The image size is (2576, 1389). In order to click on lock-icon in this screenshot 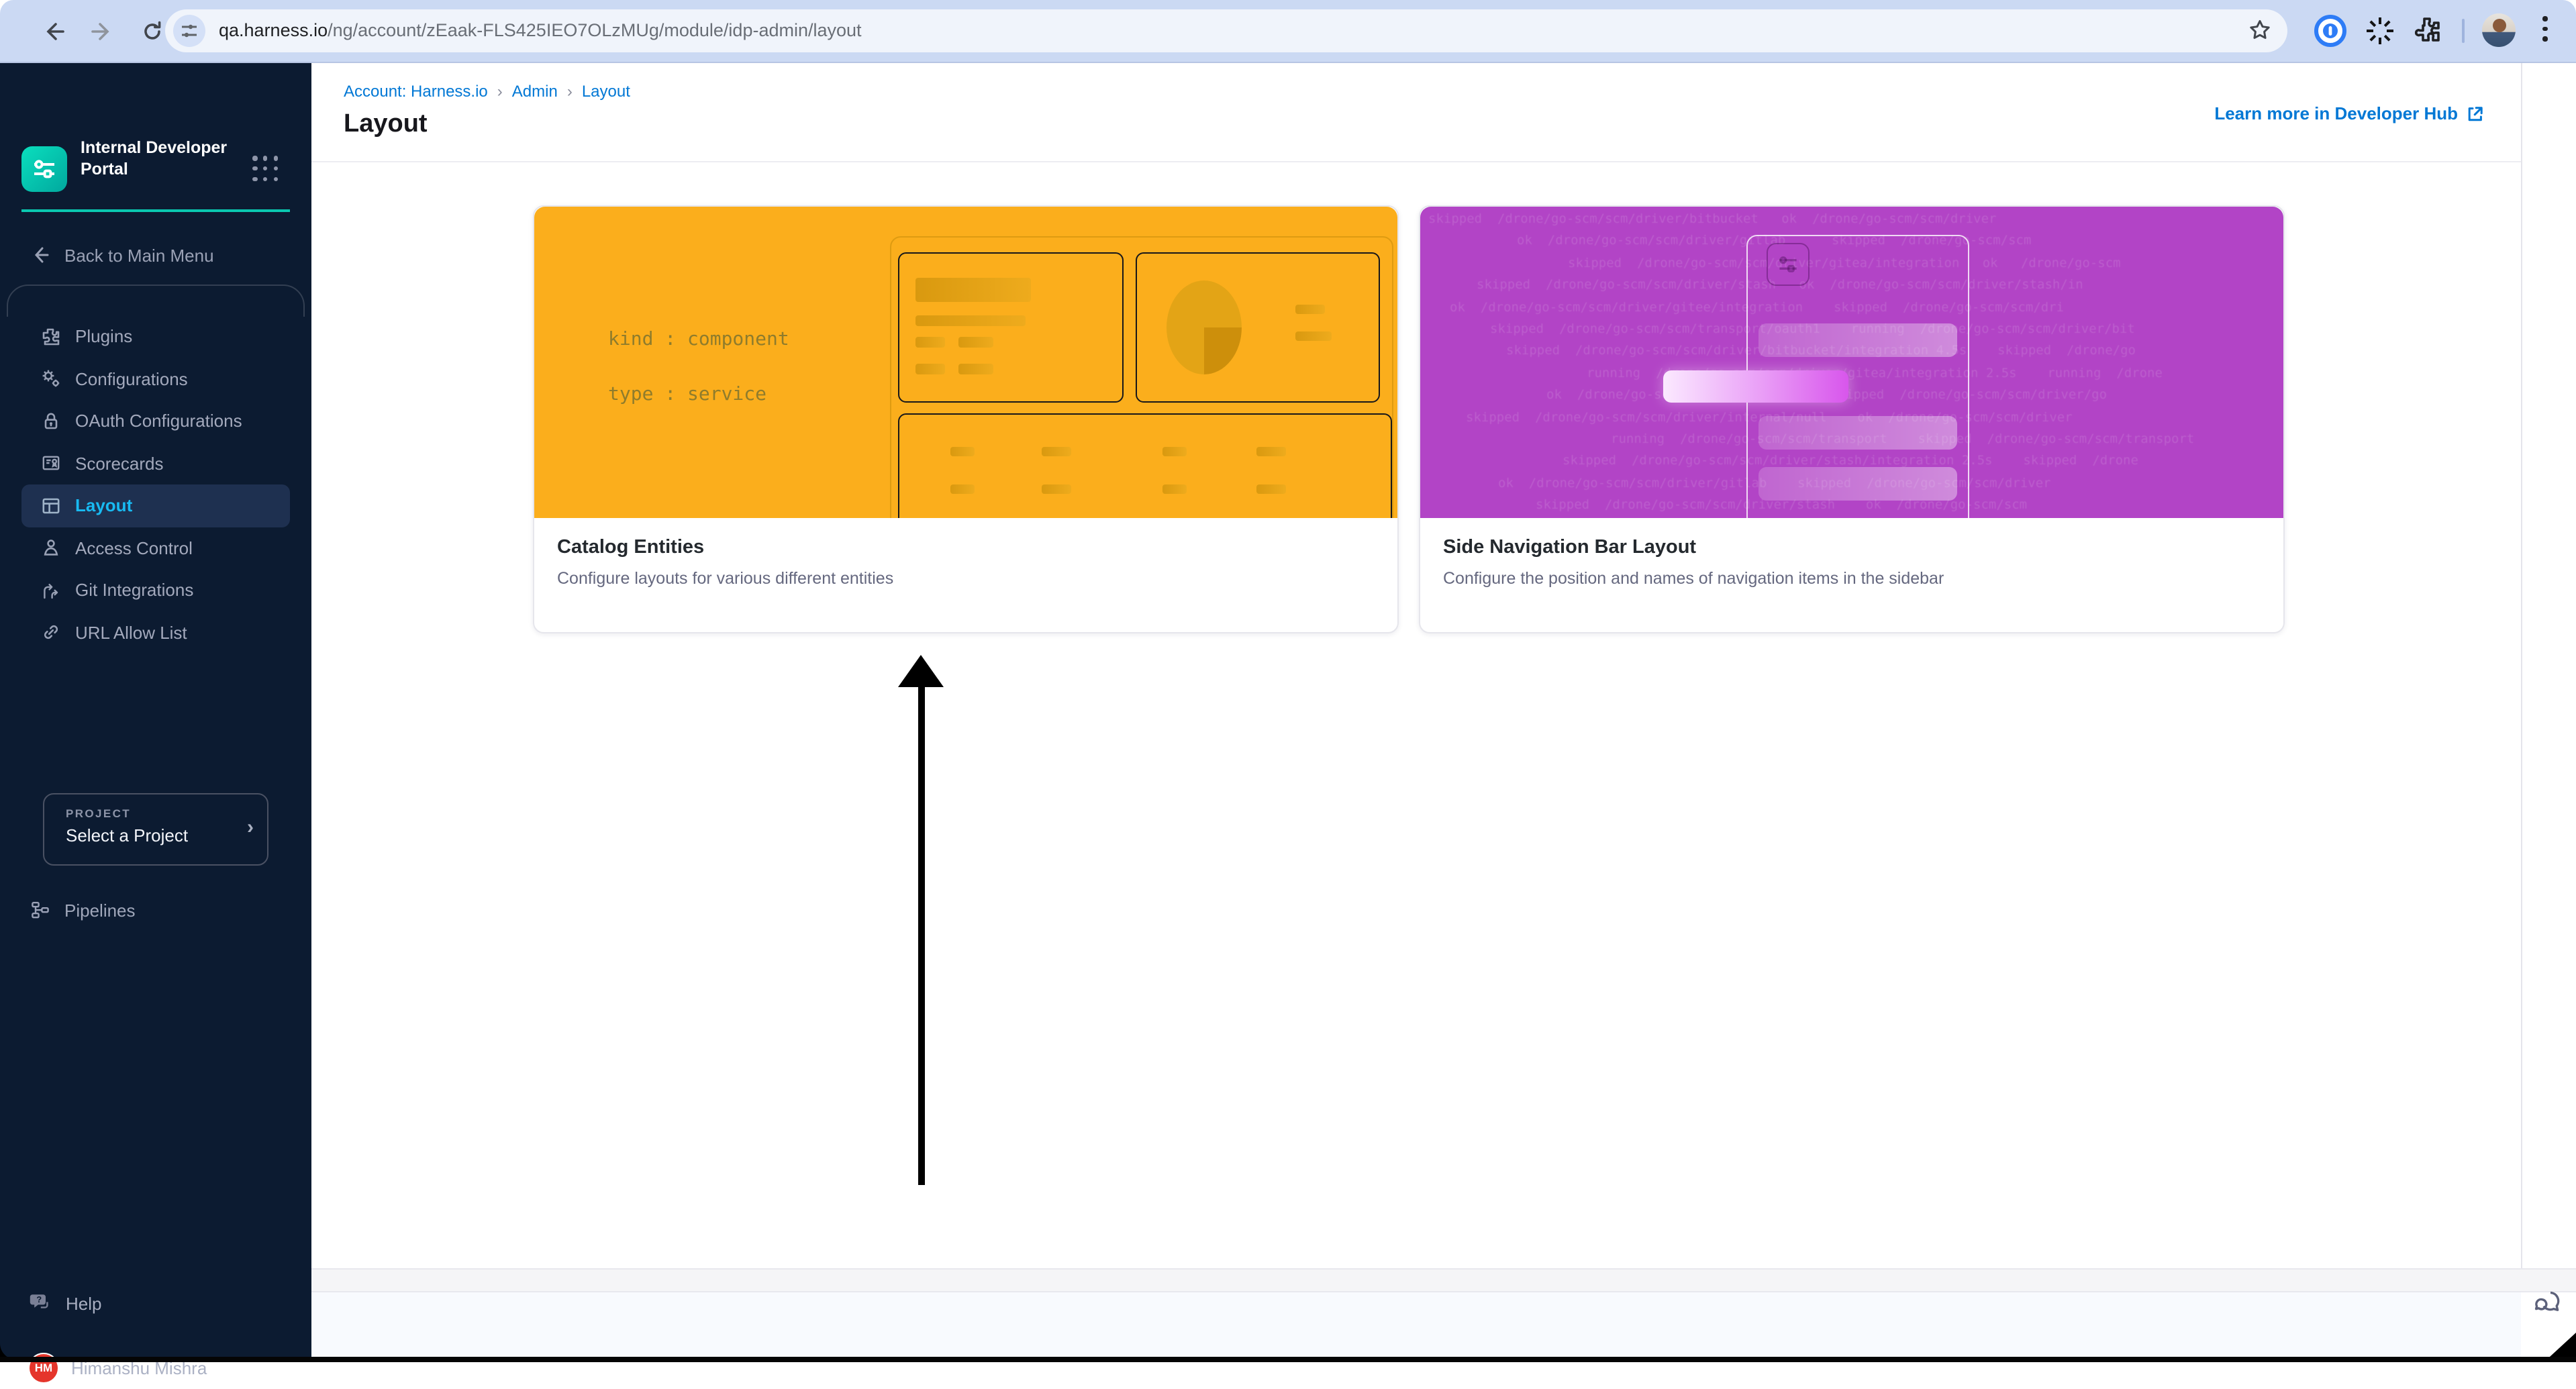, I will do `click(51, 421)`.